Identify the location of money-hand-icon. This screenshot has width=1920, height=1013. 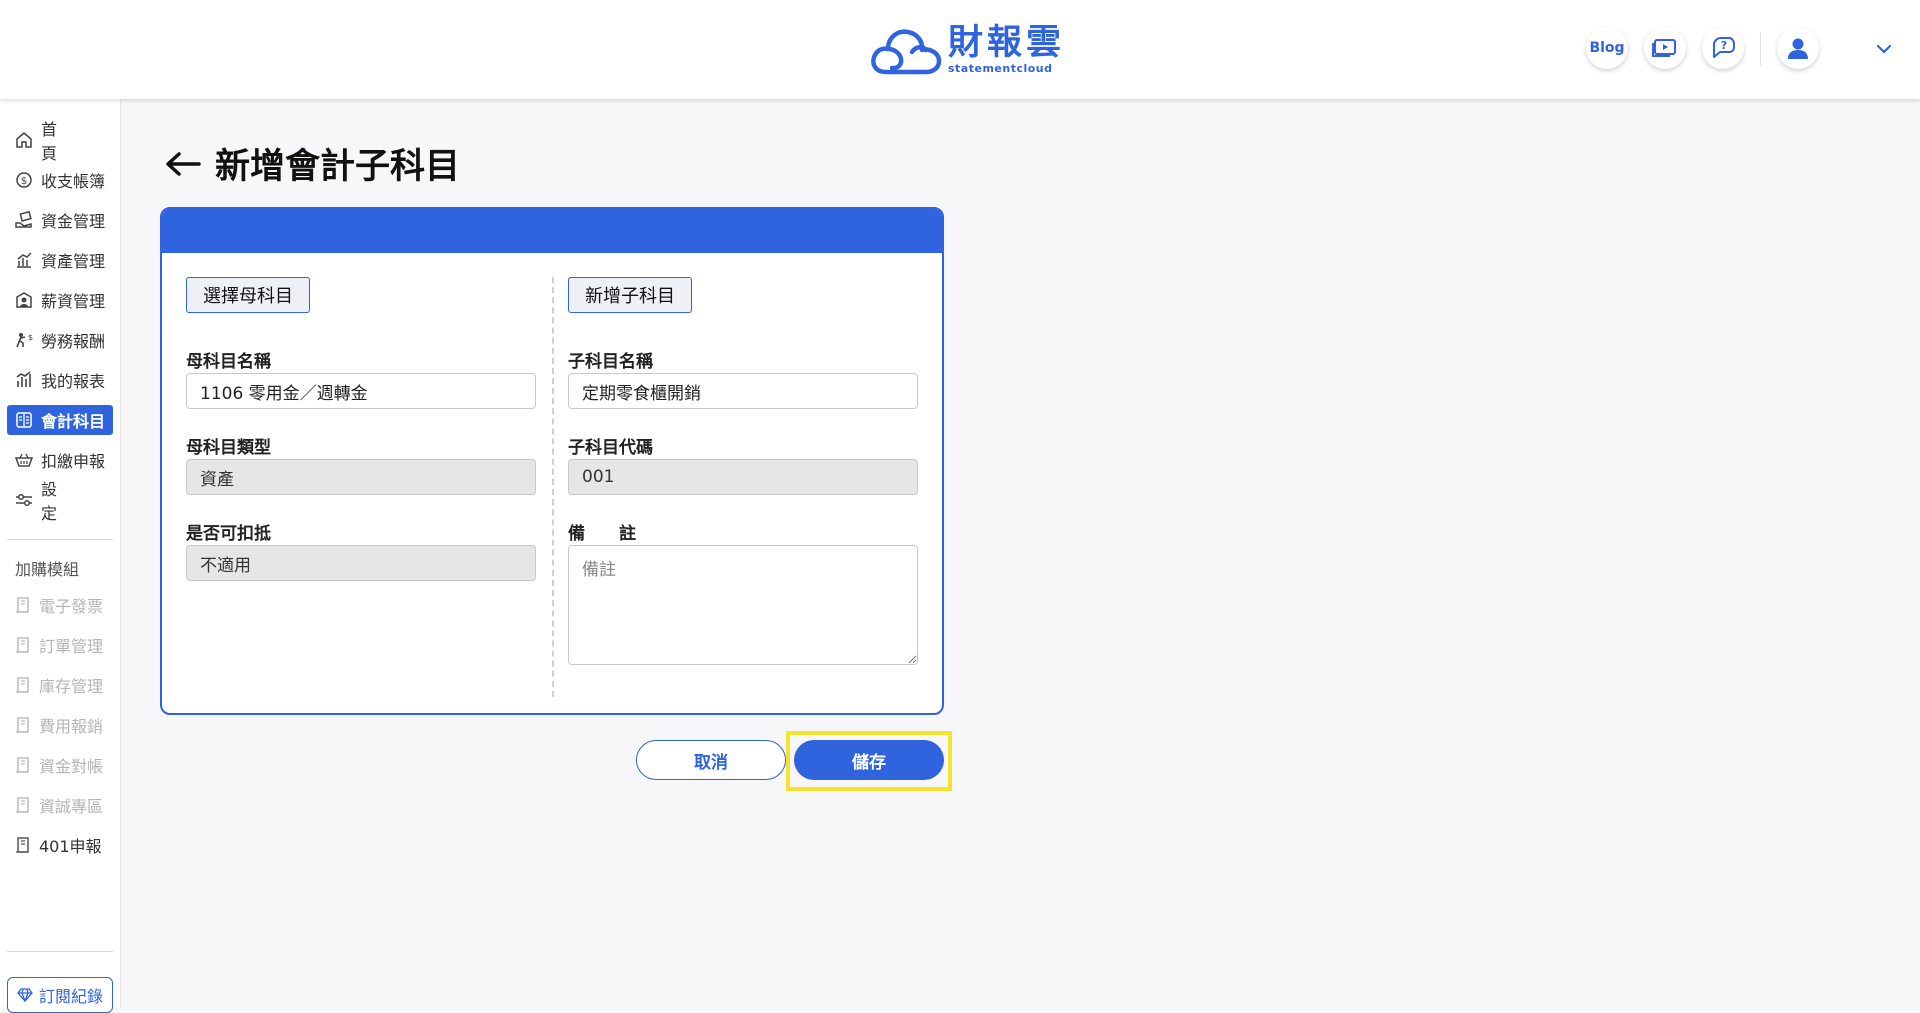
(23, 219).